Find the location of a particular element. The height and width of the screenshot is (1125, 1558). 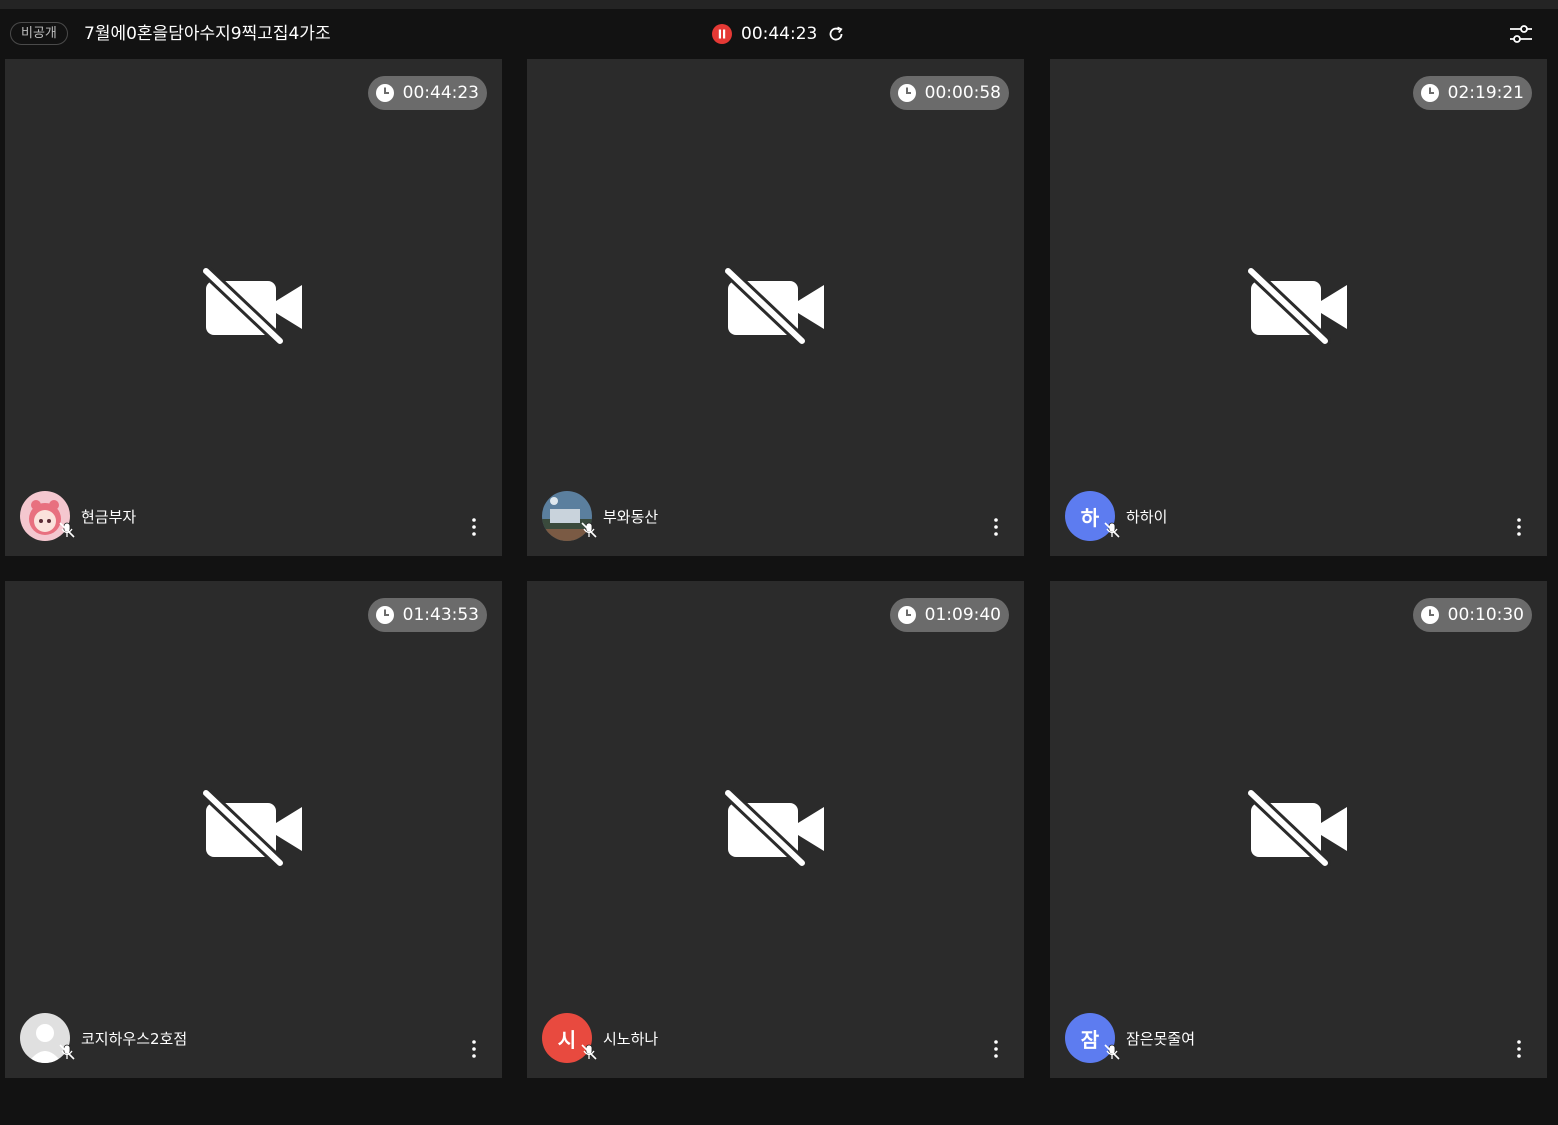

avatar: 시 is located at coordinates (569, 1038).